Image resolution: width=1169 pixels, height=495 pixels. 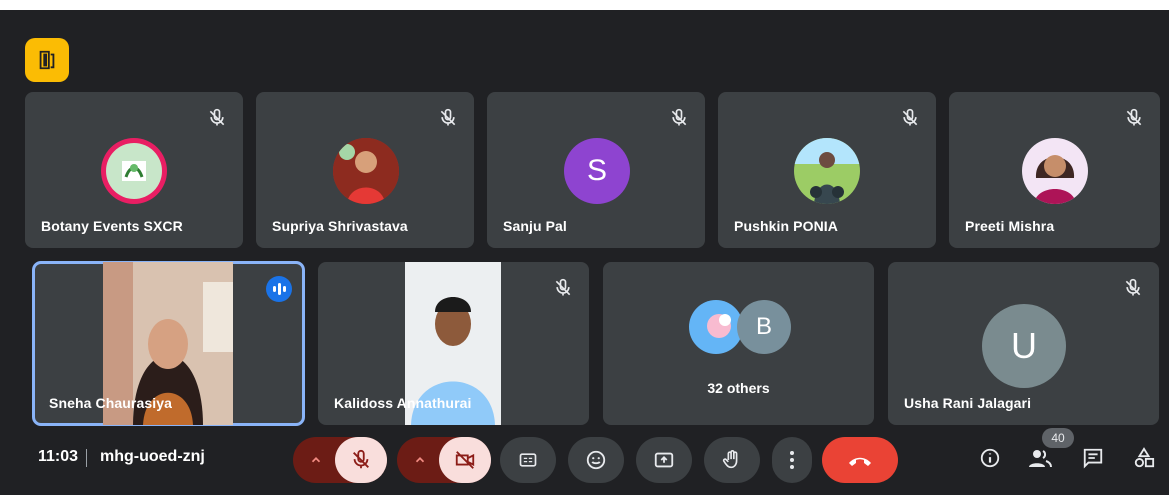 I want to click on participant-name: Usha Rani Jalagari, so click(x=968, y=403).